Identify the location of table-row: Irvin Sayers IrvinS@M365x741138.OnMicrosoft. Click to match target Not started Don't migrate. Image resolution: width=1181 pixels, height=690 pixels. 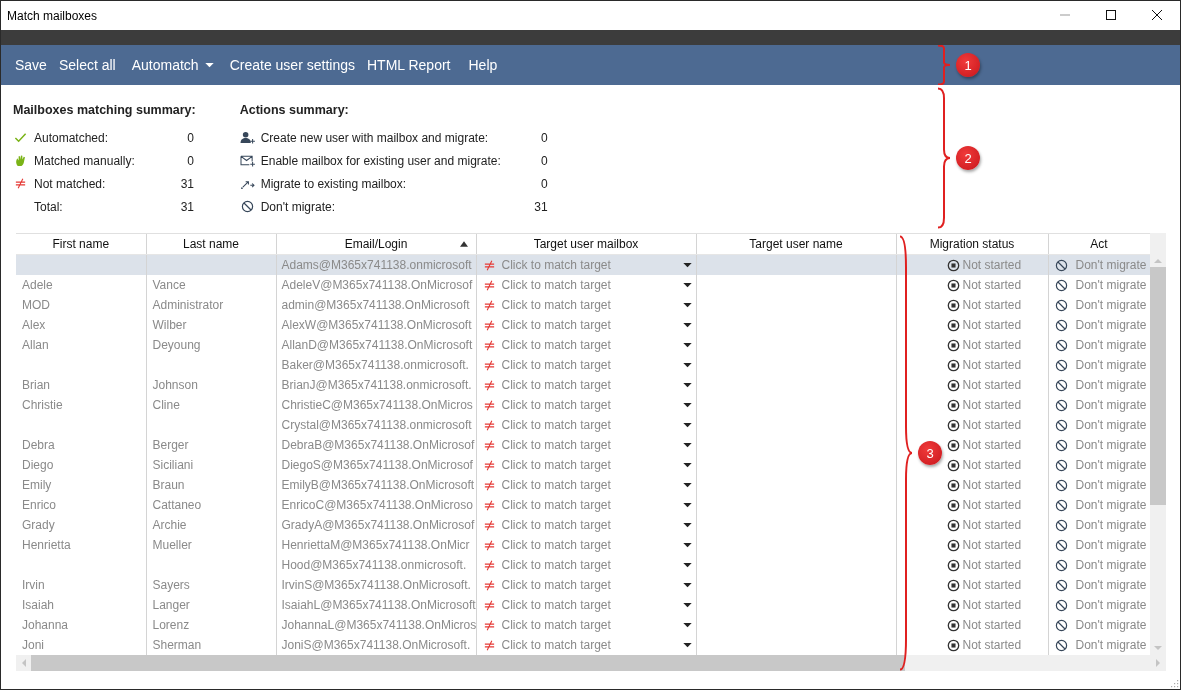
(583, 585).